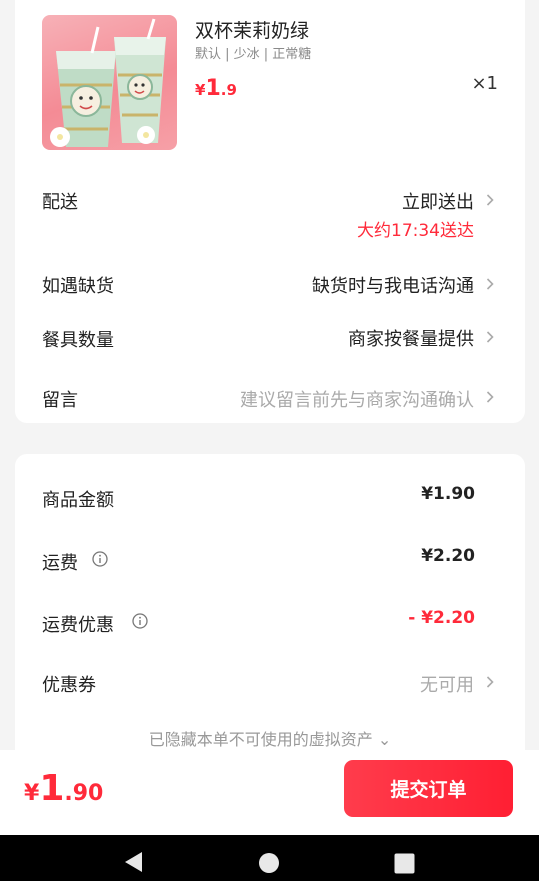  I want to click on delivery-eta: 大约17:34送达, so click(415, 231).